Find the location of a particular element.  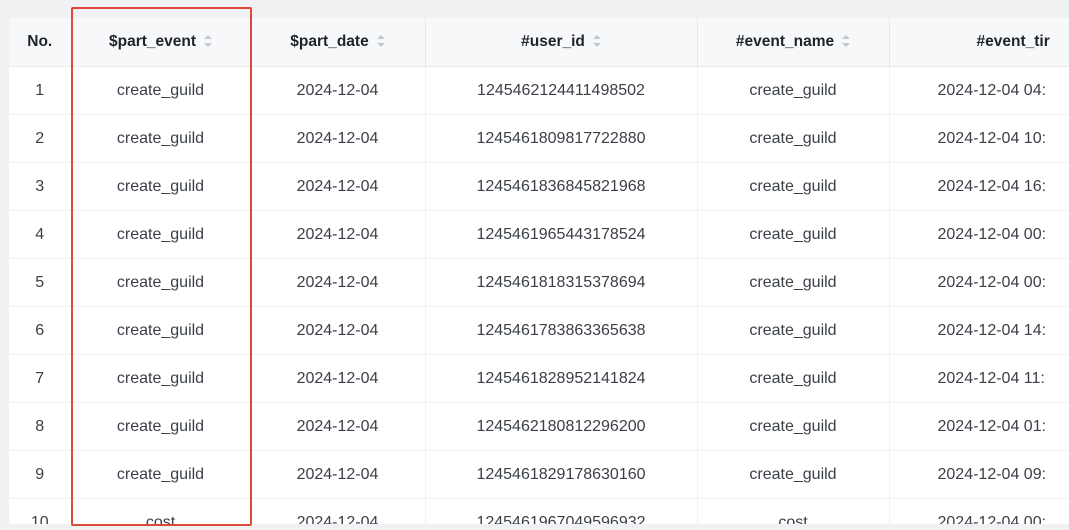

column-header-label: #user_id is located at coordinates (553, 41).